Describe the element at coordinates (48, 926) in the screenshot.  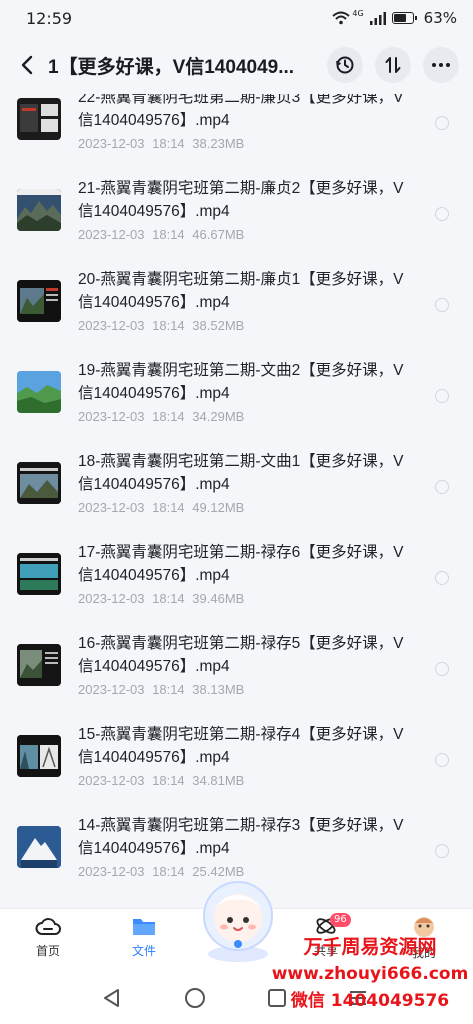
I see `cloud-icon` at that location.